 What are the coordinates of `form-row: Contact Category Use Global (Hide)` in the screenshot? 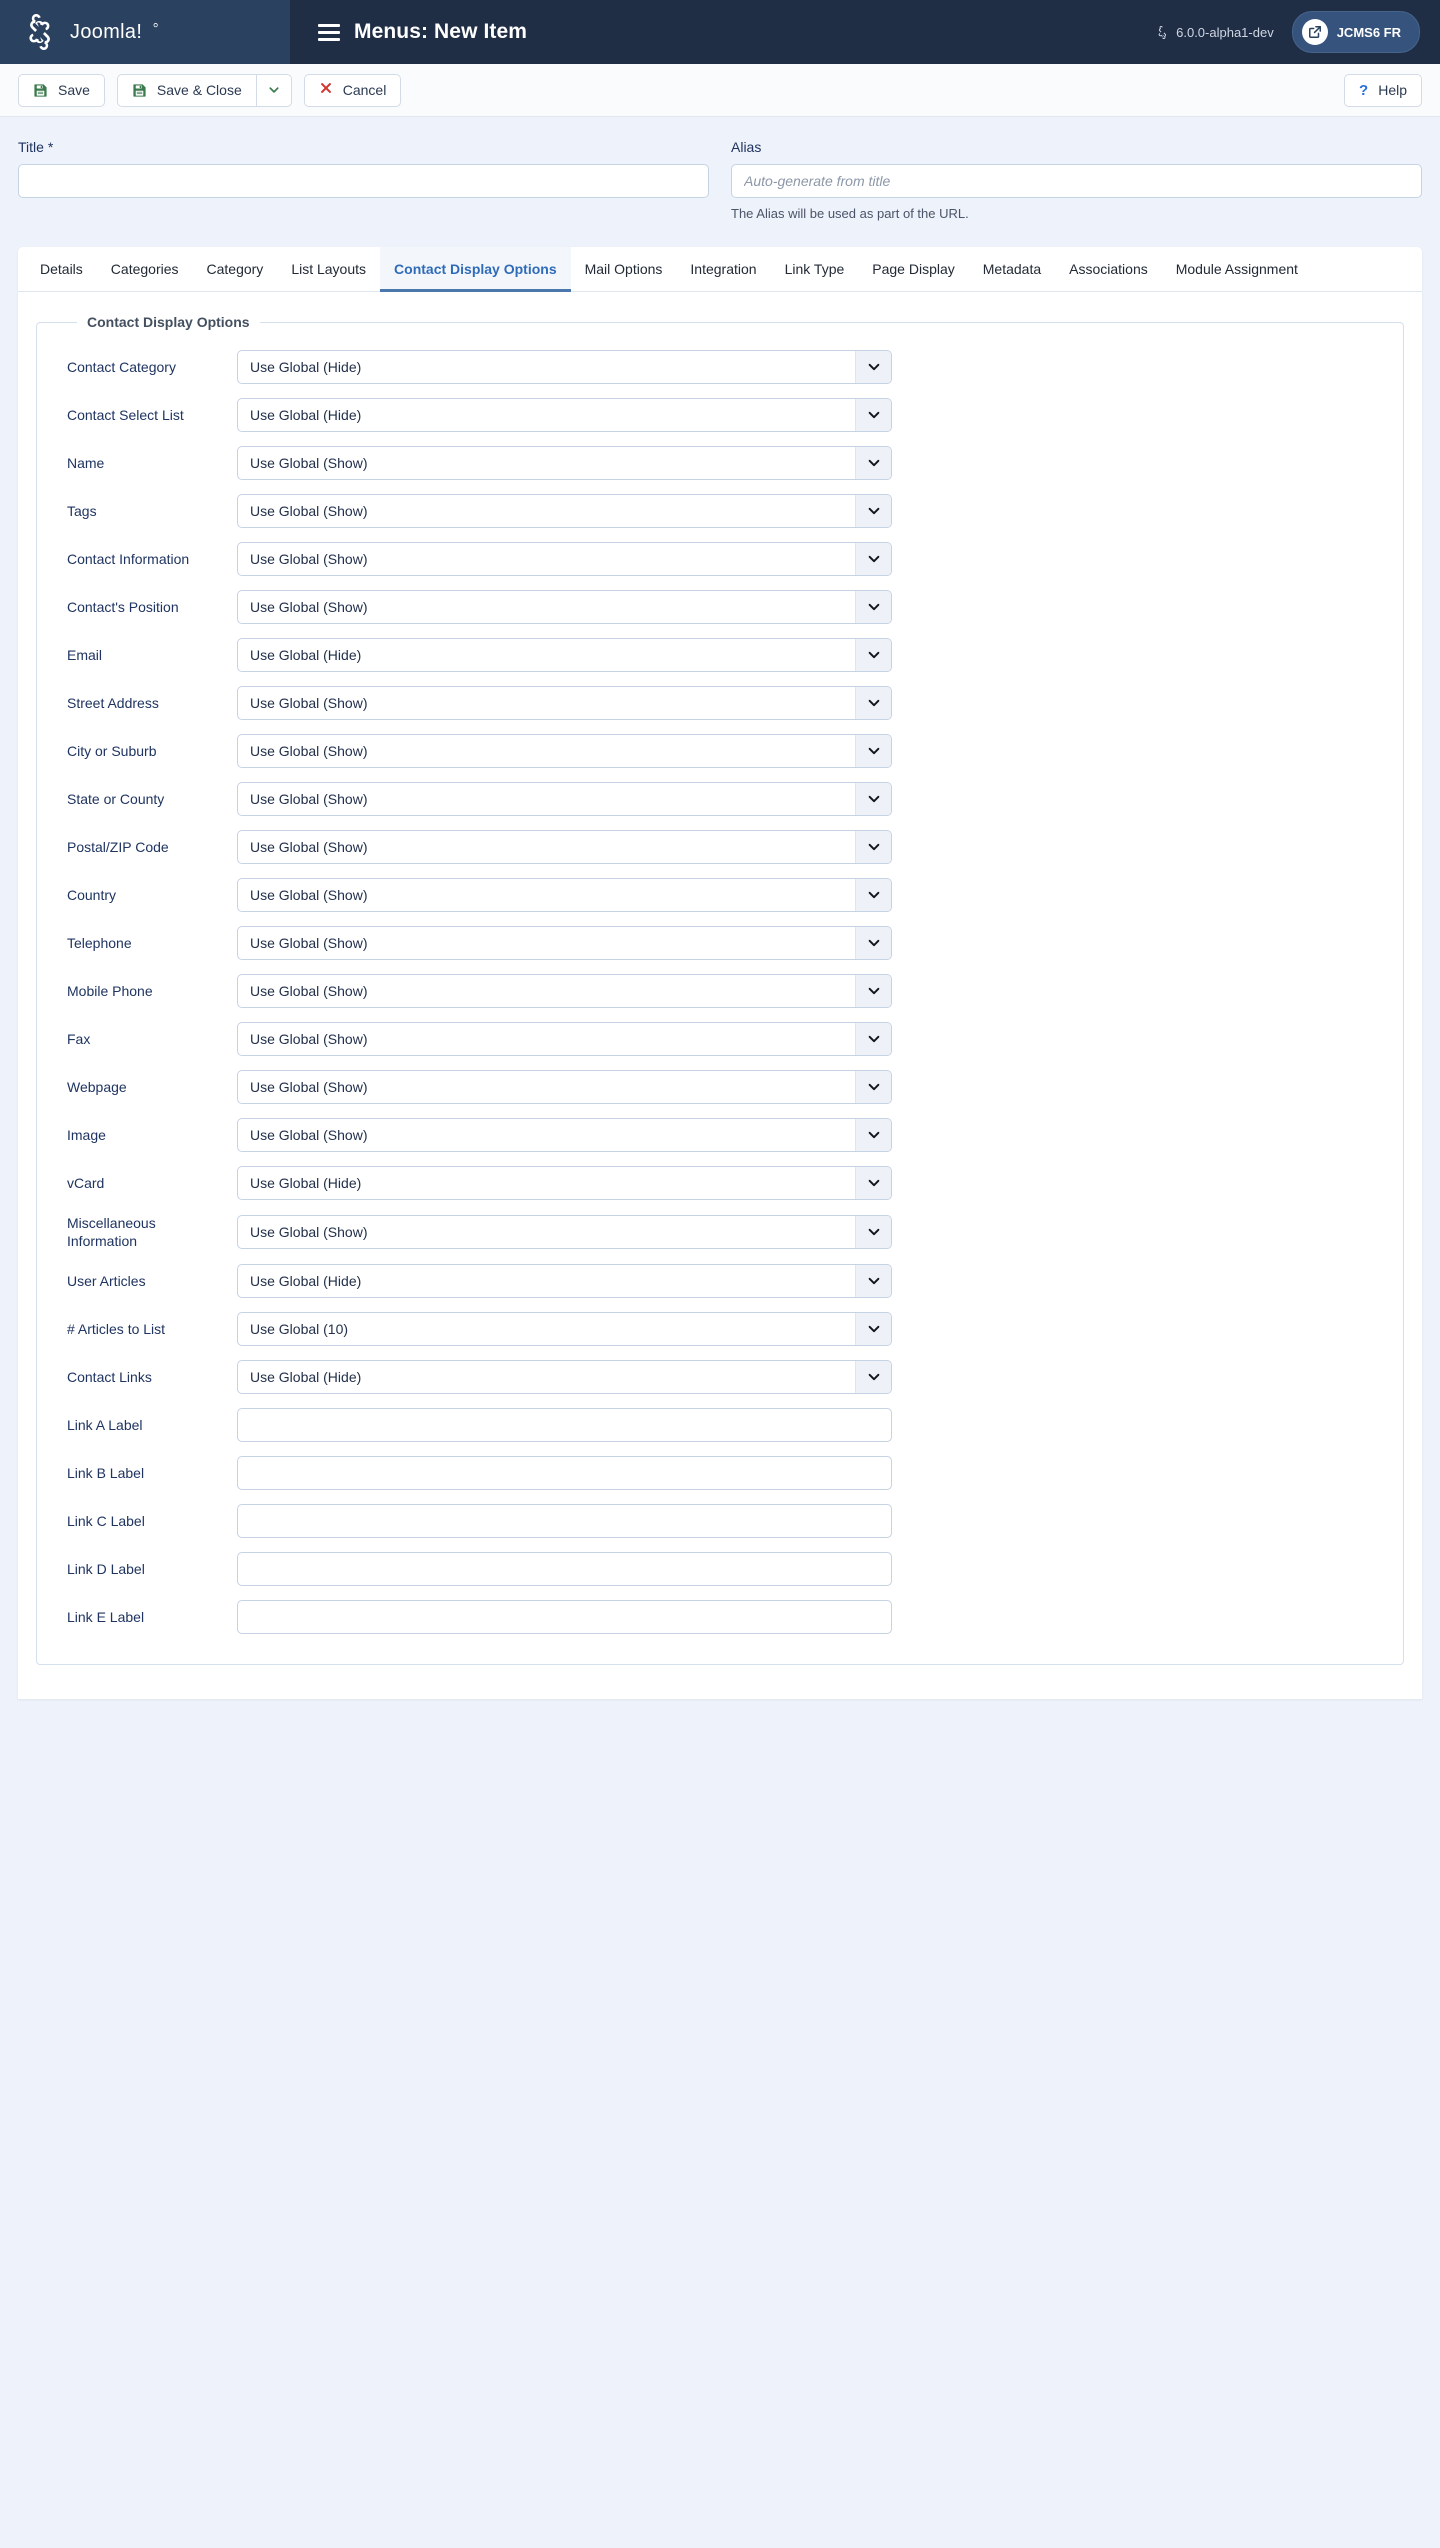 It's located at (720, 367).